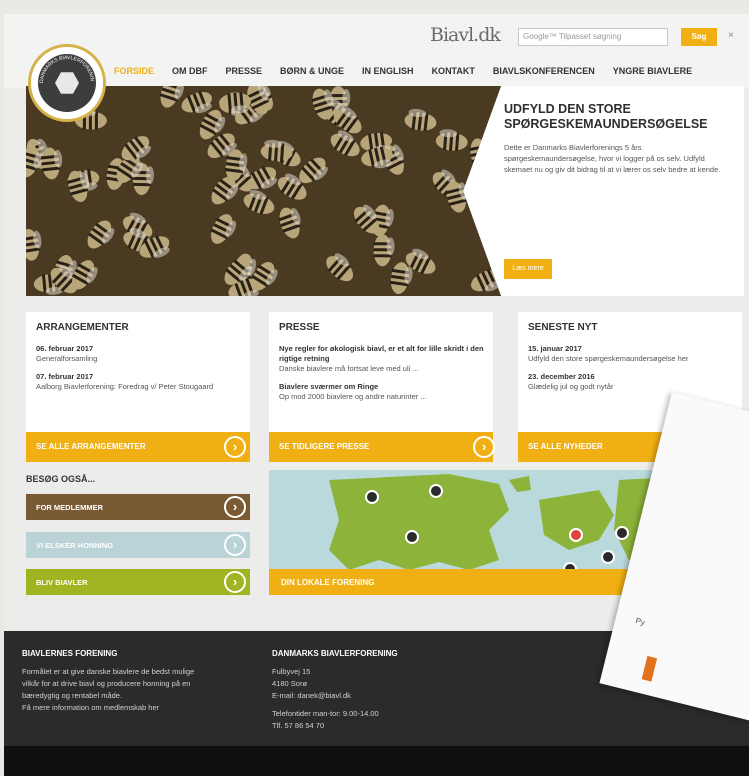 The height and width of the screenshot is (776, 749). What do you see at coordinates (640, 622) in the screenshot?
I see `paper-text: Py` at bounding box center [640, 622].